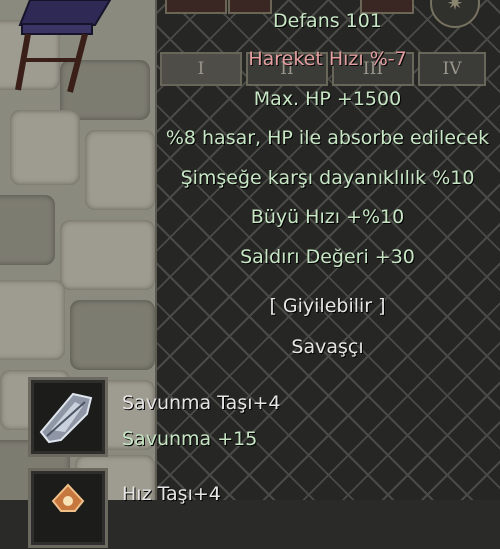 Image resolution: width=500 pixels, height=549 pixels. What do you see at coordinates (327, 257) in the screenshot?
I see `stat-attack-value: Saldırı Değeri +30` at bounding box center [327, 257].